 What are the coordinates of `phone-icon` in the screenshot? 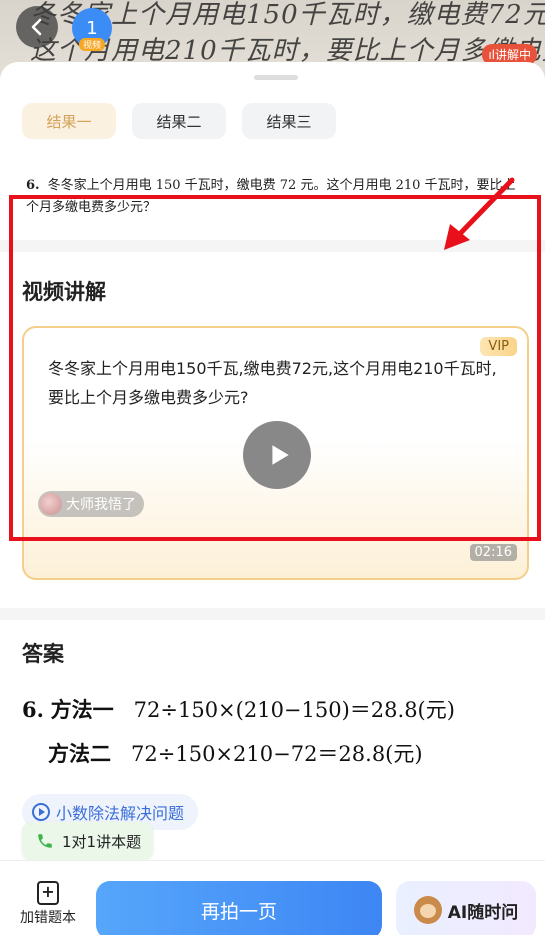 It's located at (45, 841).